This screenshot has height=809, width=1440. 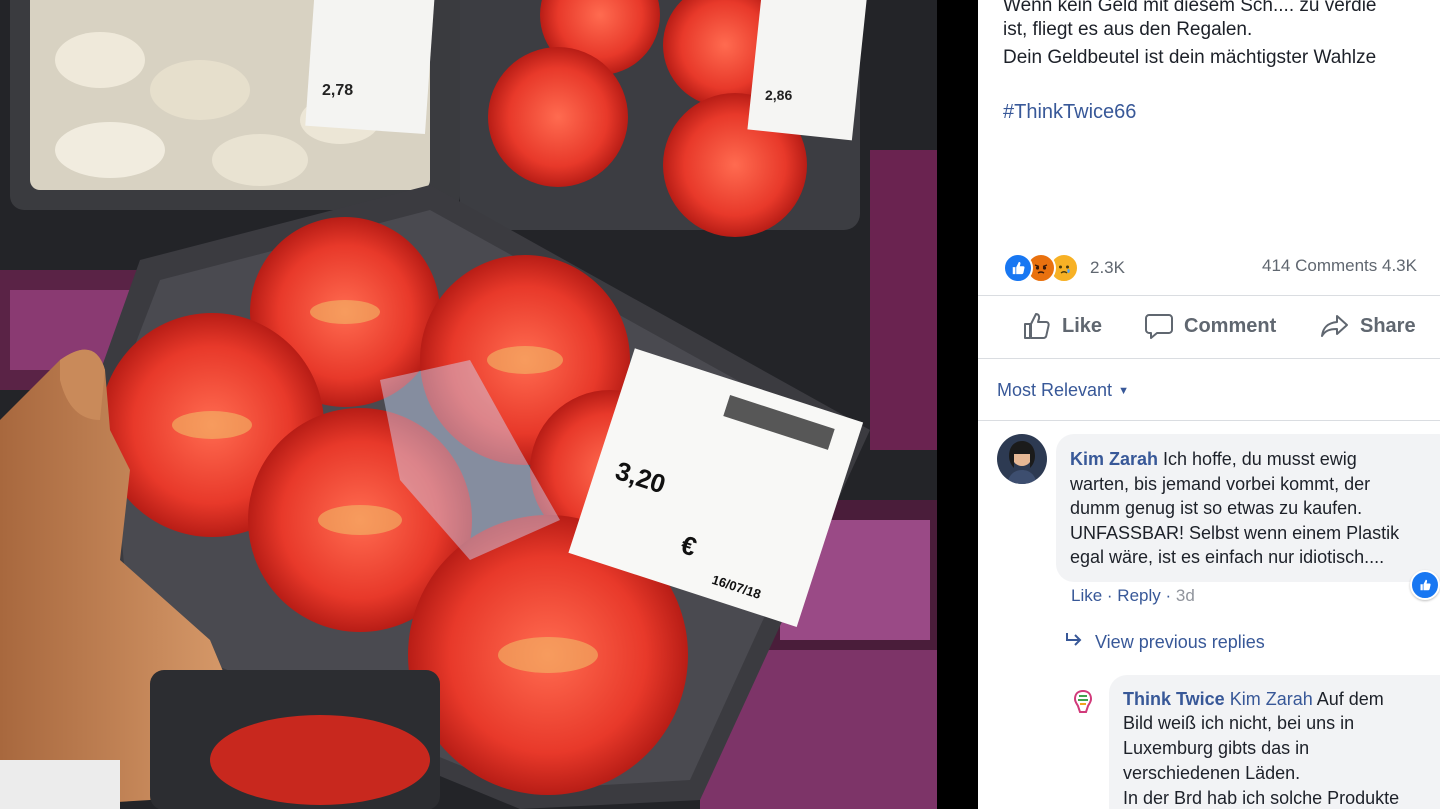 What do you see at coordinates (1128, 29) in the screenshot?
I see `post-text-line: ist, fliegt es aus den Regalen.` at bounding box center [1128, 29].